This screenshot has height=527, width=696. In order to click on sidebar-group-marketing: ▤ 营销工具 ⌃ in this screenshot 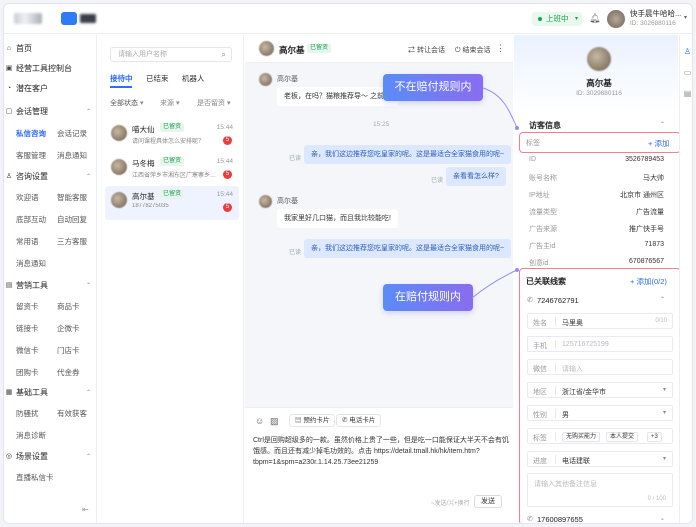, I will do `click(50, 286)`.